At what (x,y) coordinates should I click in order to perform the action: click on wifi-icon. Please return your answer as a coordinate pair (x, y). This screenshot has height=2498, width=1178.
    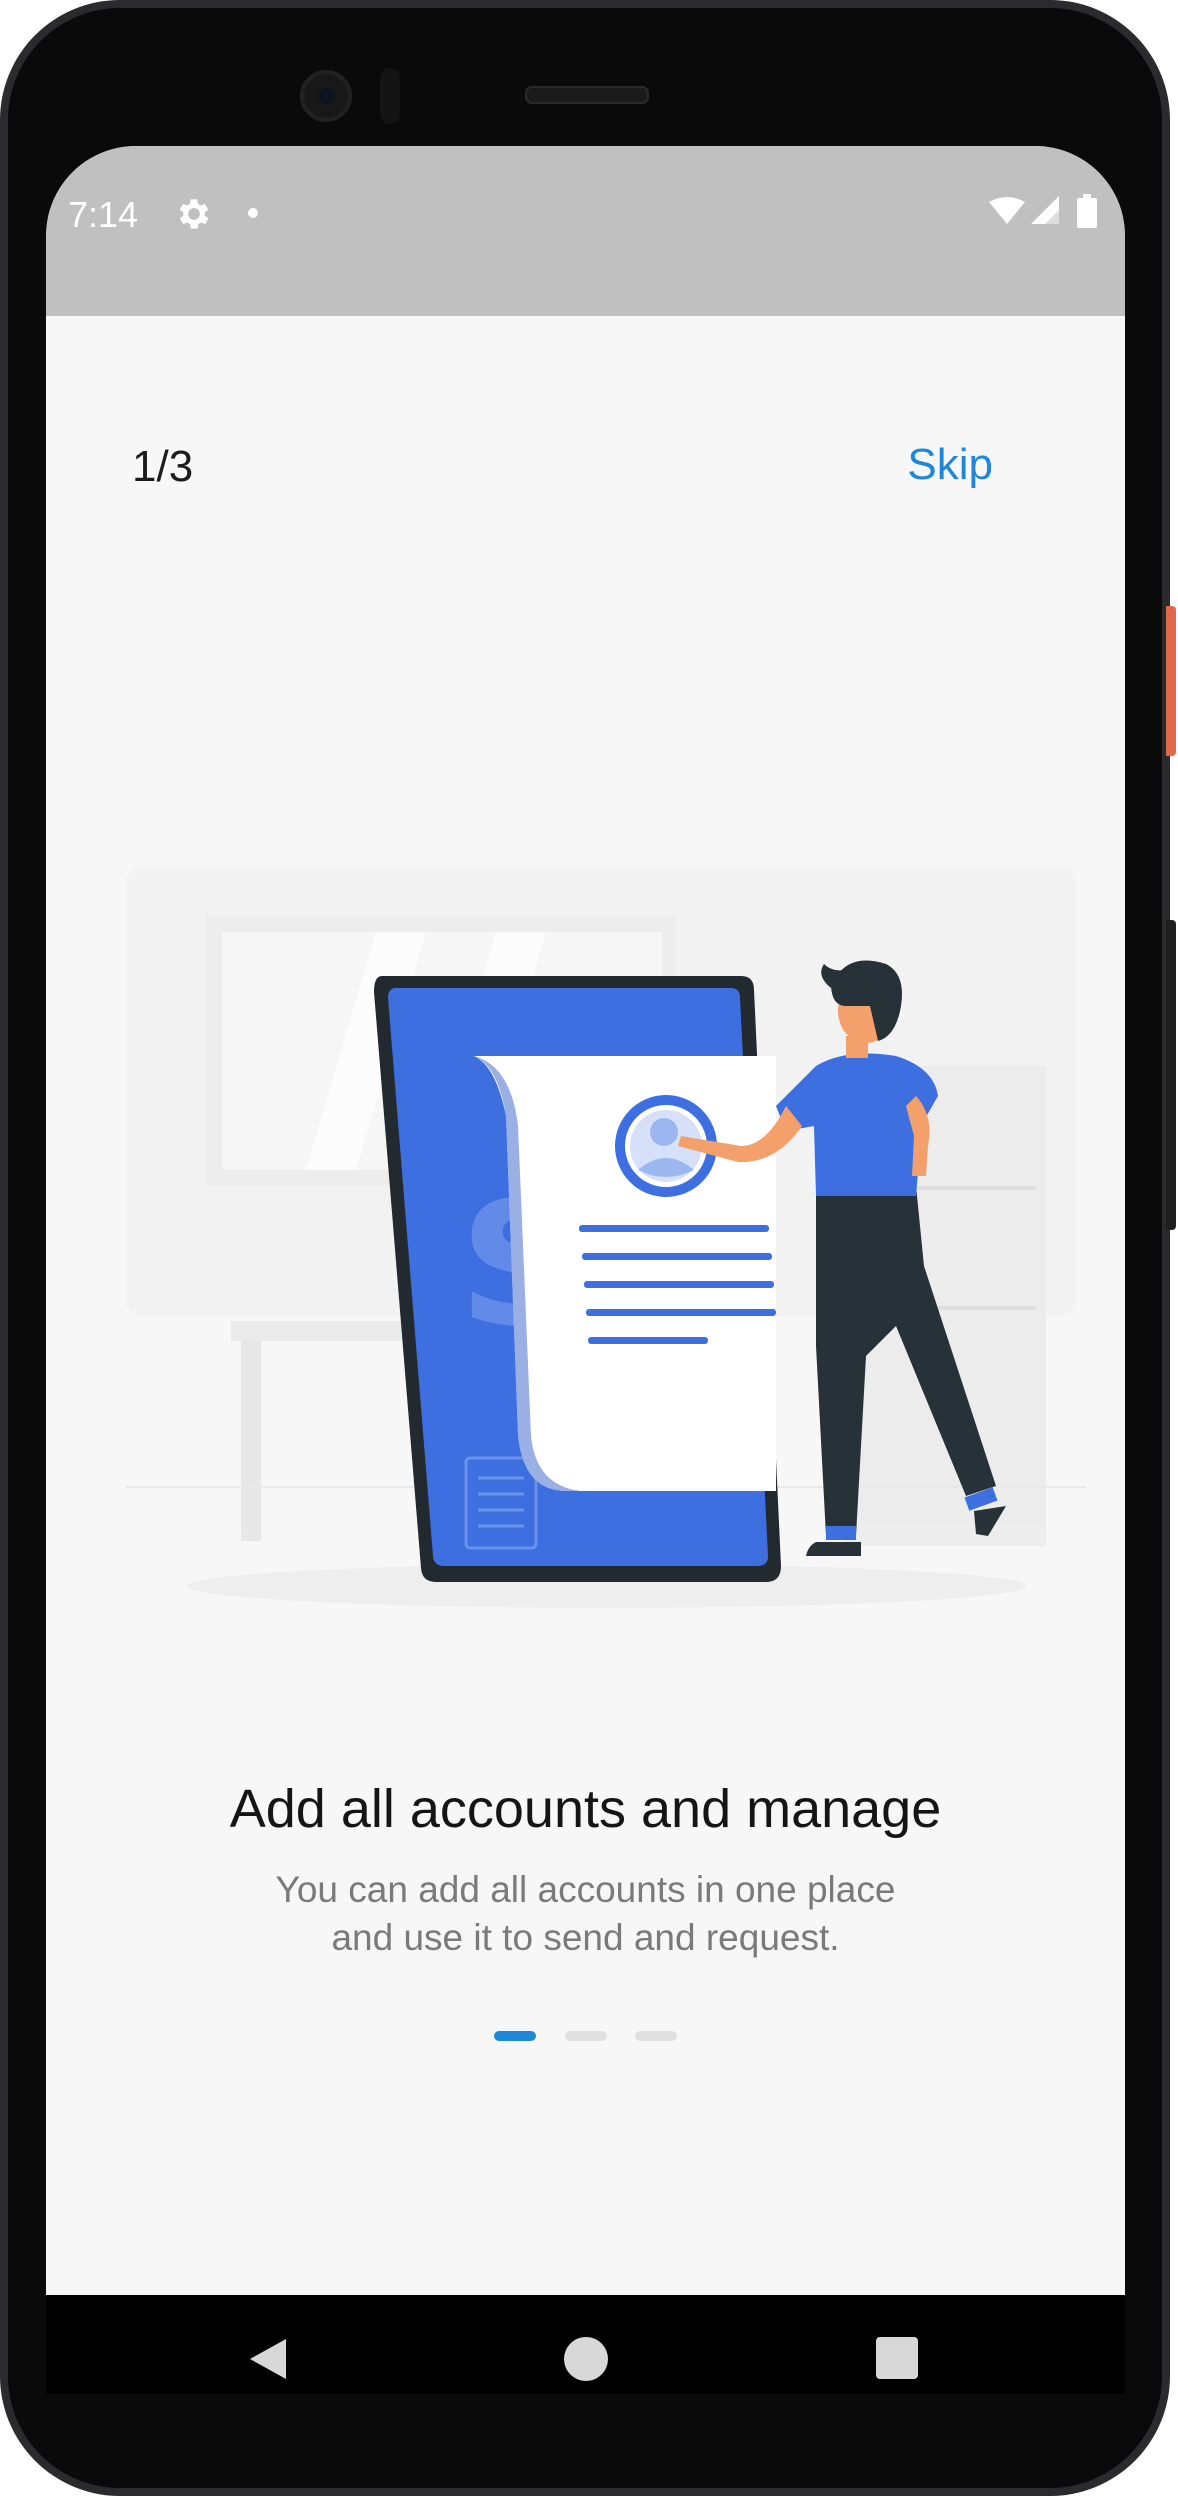
    Looking at the image, I should click on (1007, 210).